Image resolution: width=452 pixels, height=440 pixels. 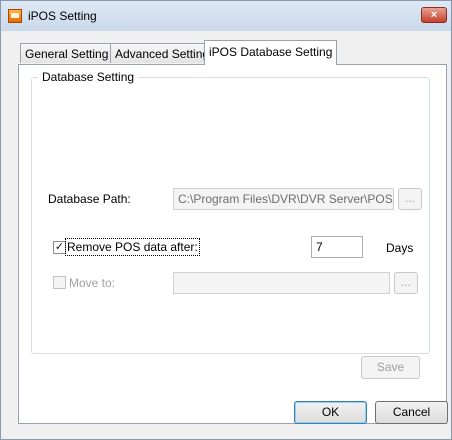 I want to click on title-bar: iPOS Setting ×, so click(x=226, y=16).